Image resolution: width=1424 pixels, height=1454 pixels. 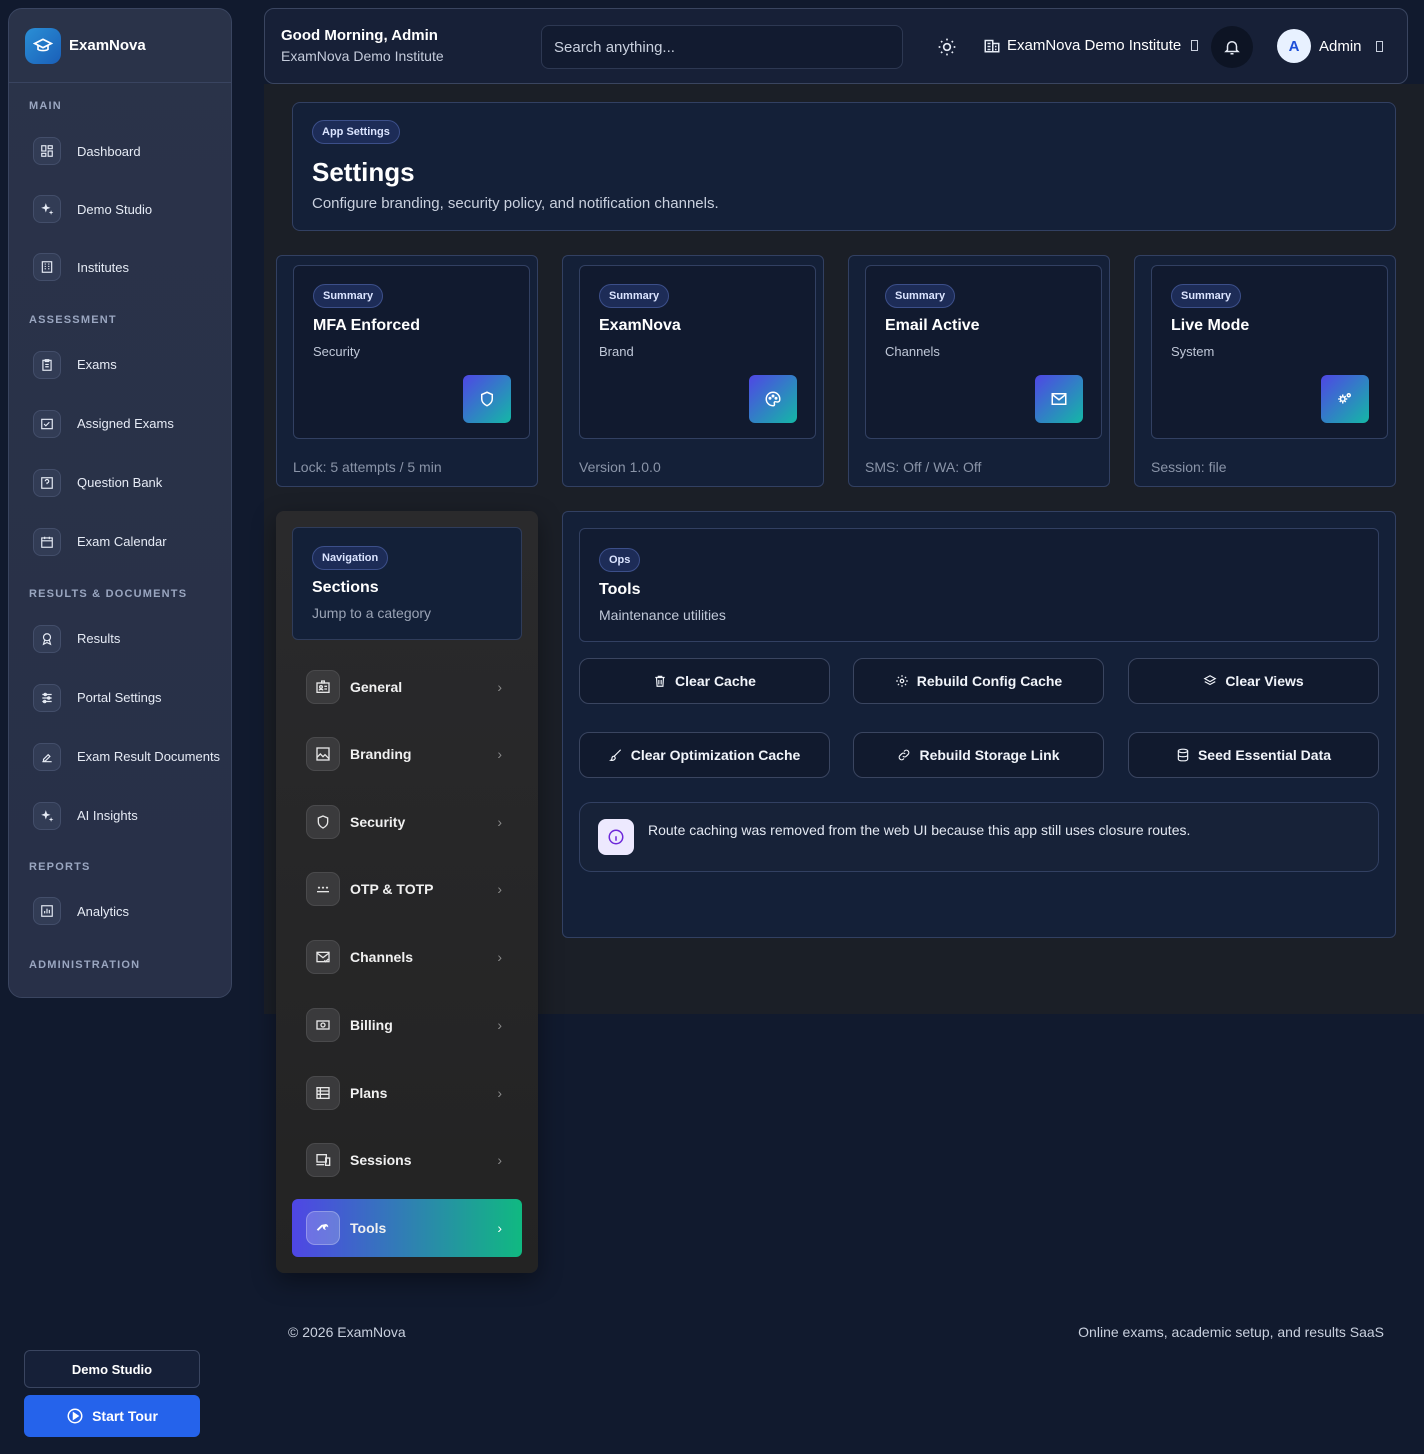 What do you see at coordinates (1264, 755) in the screenshot?
I see `seed-essential-data-label: Seed Essential Data` at bounding box center [1264, 755].